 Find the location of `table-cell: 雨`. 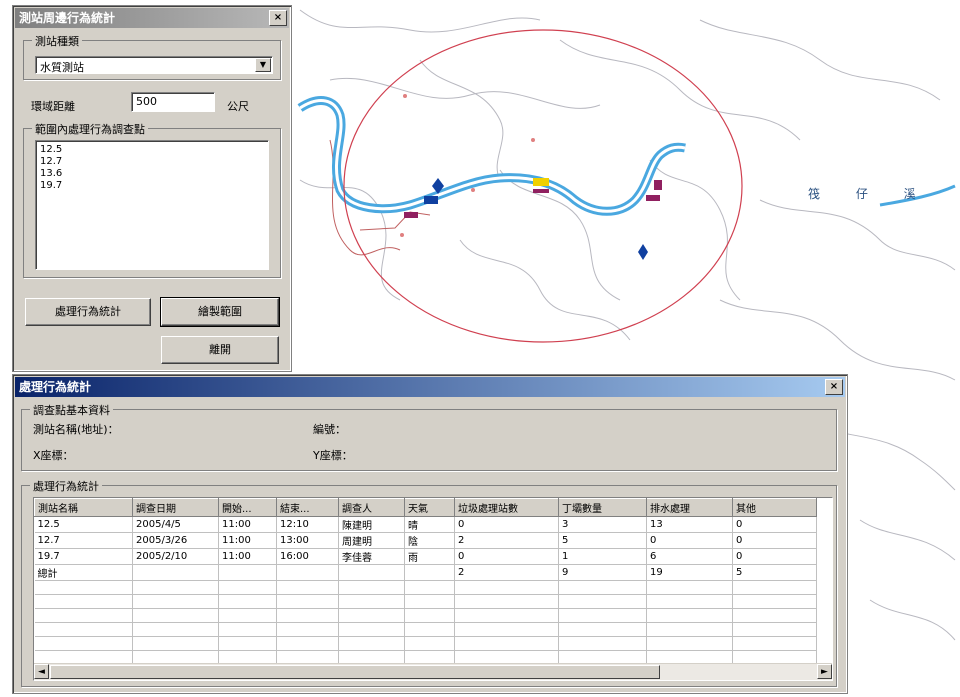

table-cell: 雨 is located at coordinates (429, 556).